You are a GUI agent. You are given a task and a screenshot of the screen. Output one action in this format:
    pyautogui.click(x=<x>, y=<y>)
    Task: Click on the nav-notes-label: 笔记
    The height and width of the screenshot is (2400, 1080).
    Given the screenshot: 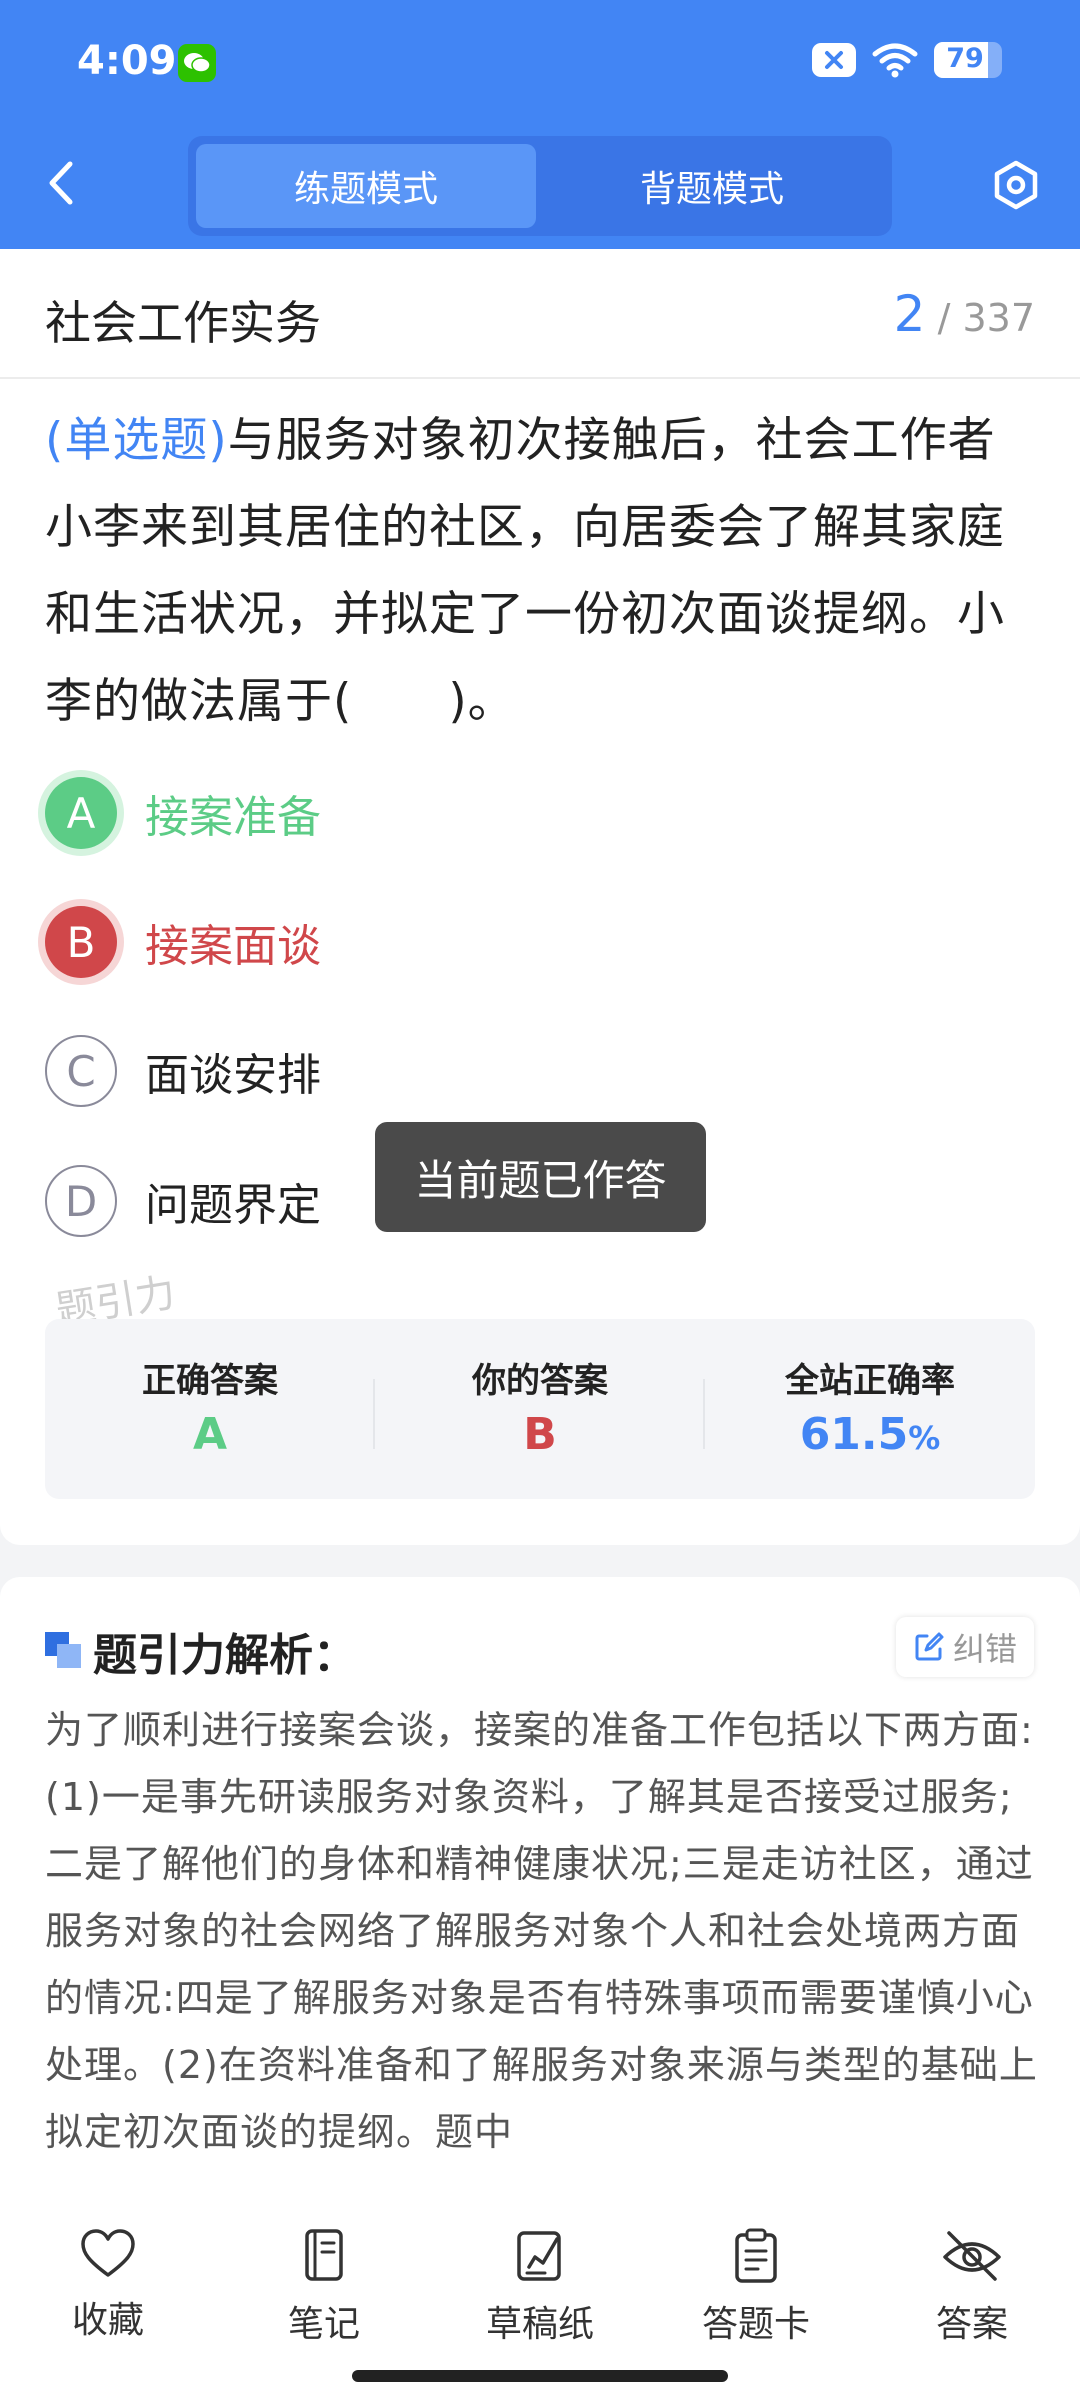 What is the action you would take?
    pyautogui.click(x=323, y=2324)
    